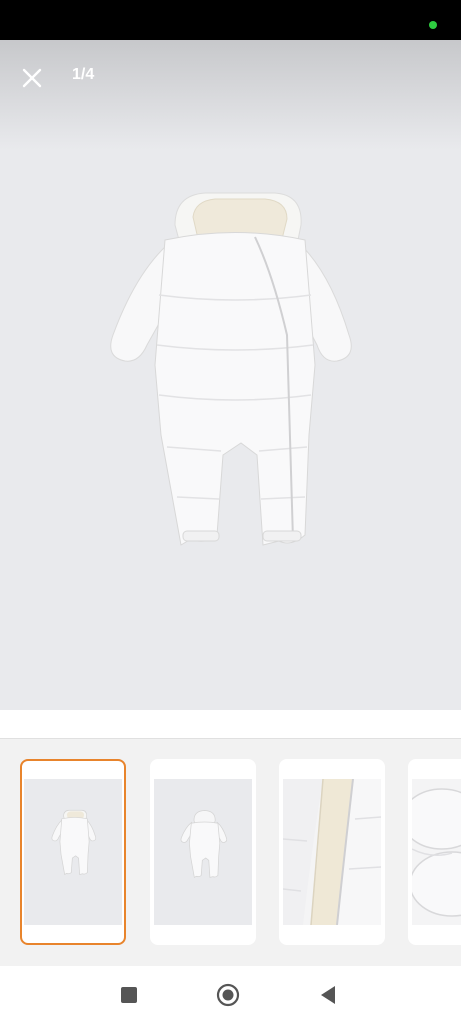  I want to click on thumbnail-image-front, so click(73, 852).